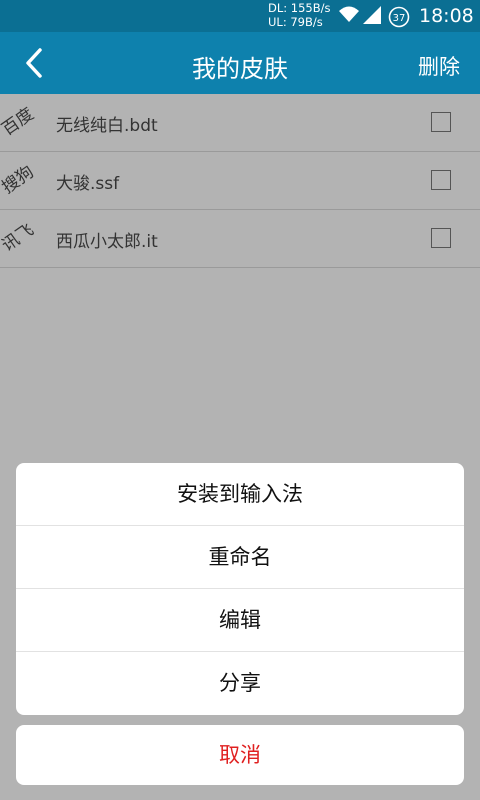  Describe the element at coordinates (240, 557) in the screenshot. I see `rename-button: 重命名` at that location.